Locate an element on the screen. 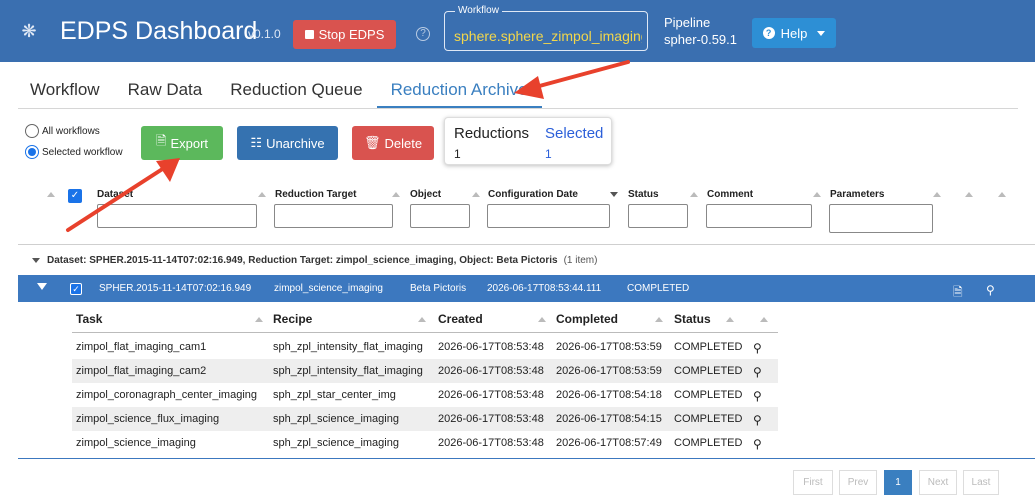  radio-selected-workflow-label: Selected workflow is located at coordinates (82, 152).